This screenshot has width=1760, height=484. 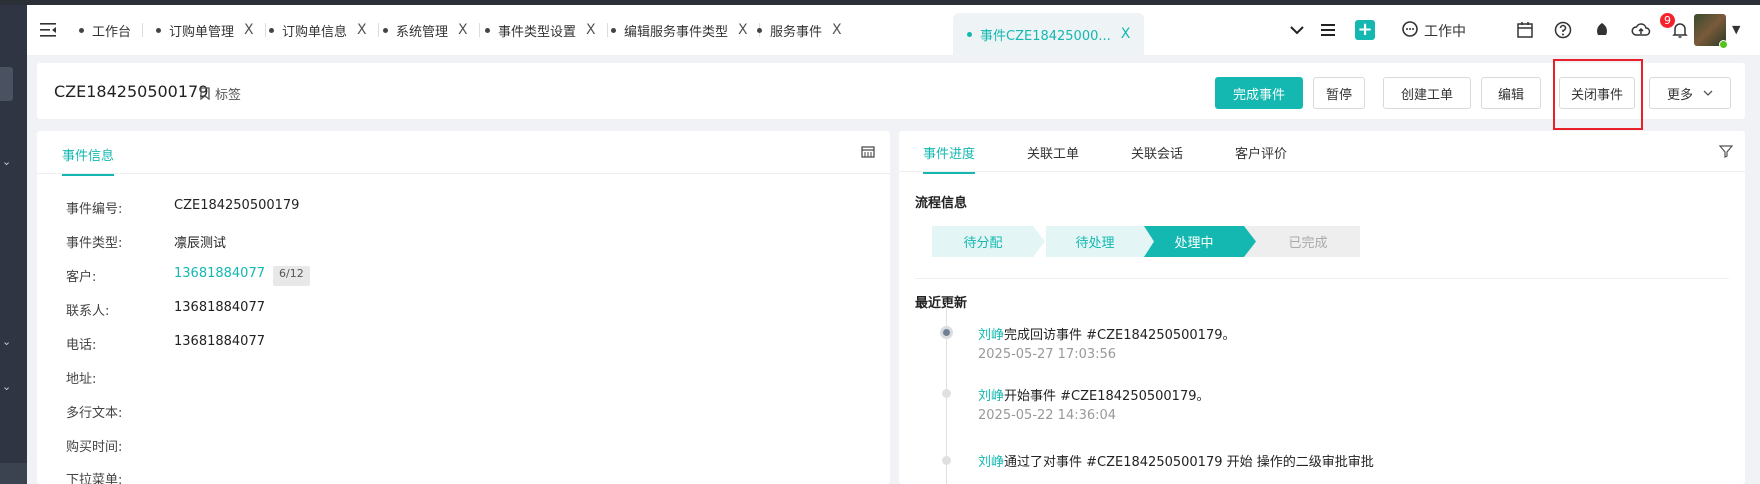 I want to click on field-customer: 客户: 13681884077 6/12, so click(x=188, y=276).